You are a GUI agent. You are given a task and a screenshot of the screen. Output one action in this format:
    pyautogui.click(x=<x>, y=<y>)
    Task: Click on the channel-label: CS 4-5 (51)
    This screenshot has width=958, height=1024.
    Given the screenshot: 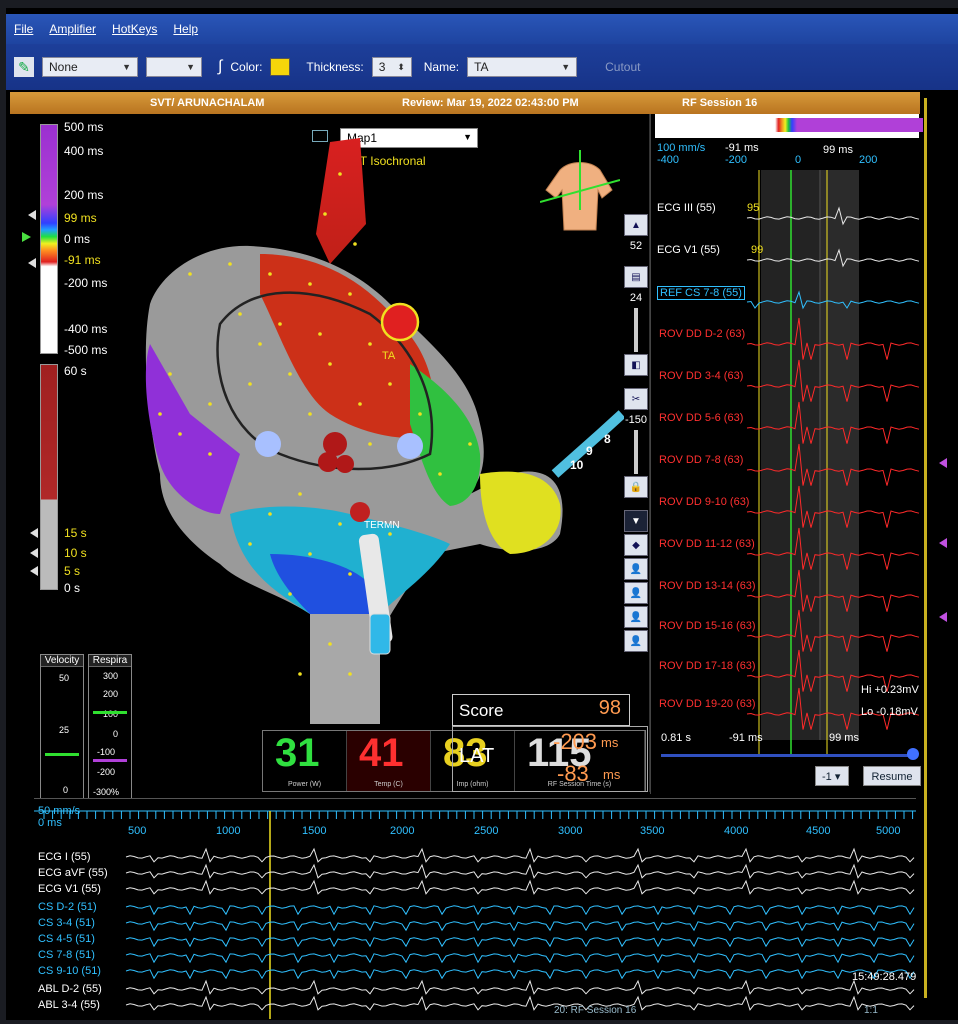 What is the action you would take?
    pyautogui.click(x=66, y=939)
    